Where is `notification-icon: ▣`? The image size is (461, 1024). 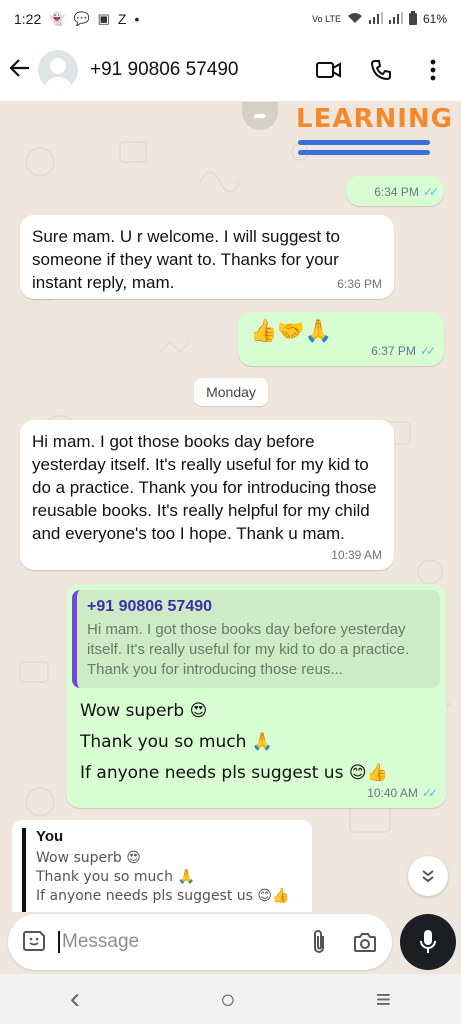
notification-icon: ▣ is located at coordinates (103, 18).